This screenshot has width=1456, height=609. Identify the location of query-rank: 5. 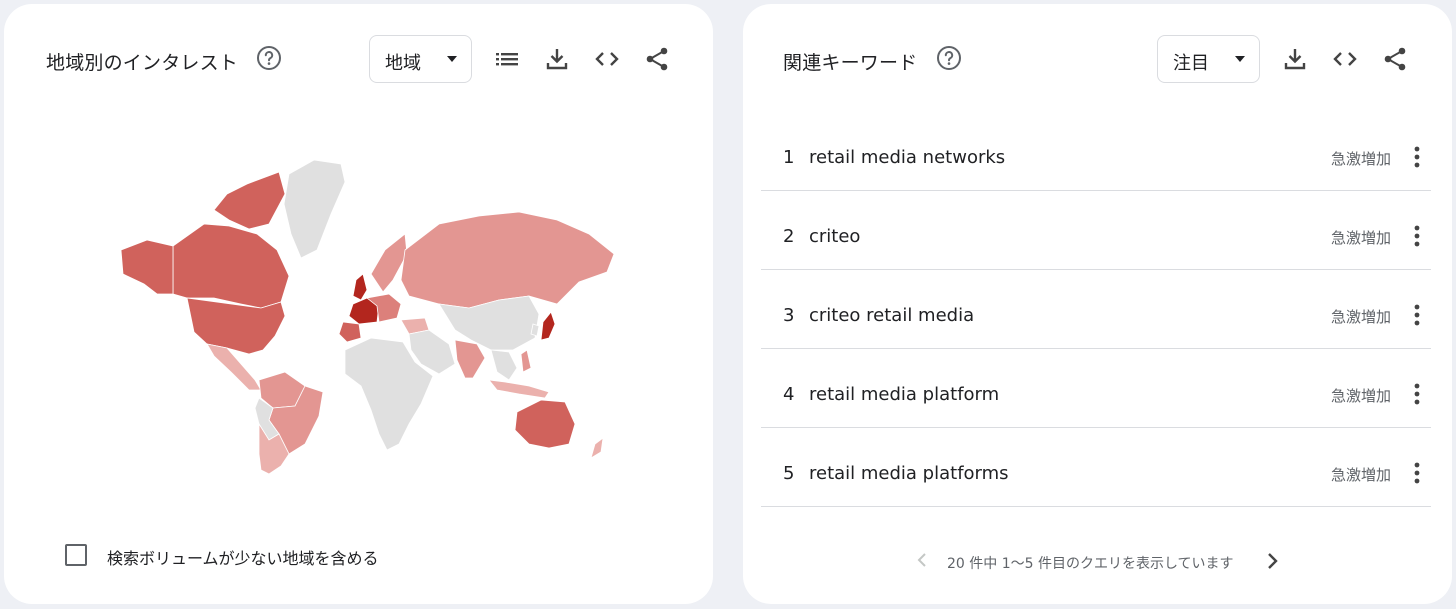
(789, 473).